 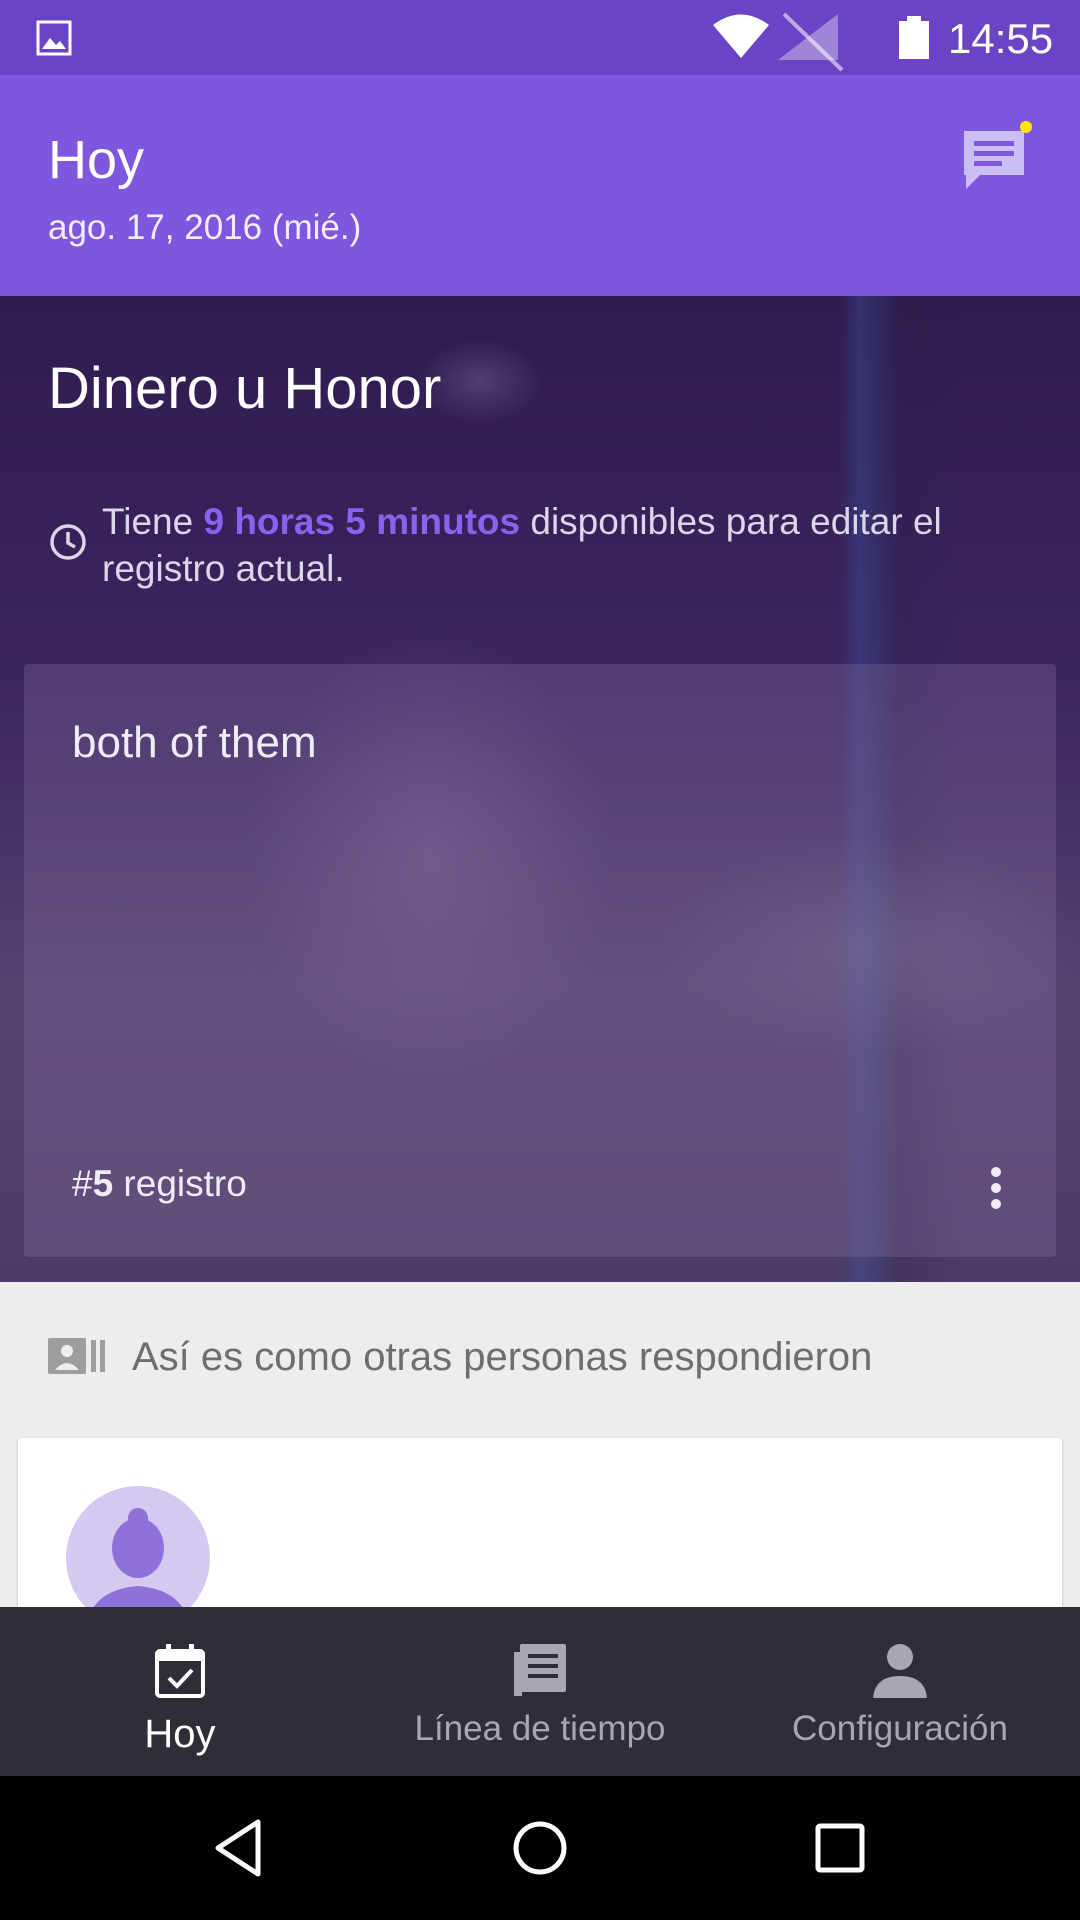 What do you see at coordinates (540, 185) in the screenshot?
I see `app-bar: Hoy ago. 17, 2016 (mié.)` at bounding box center [540, 185].